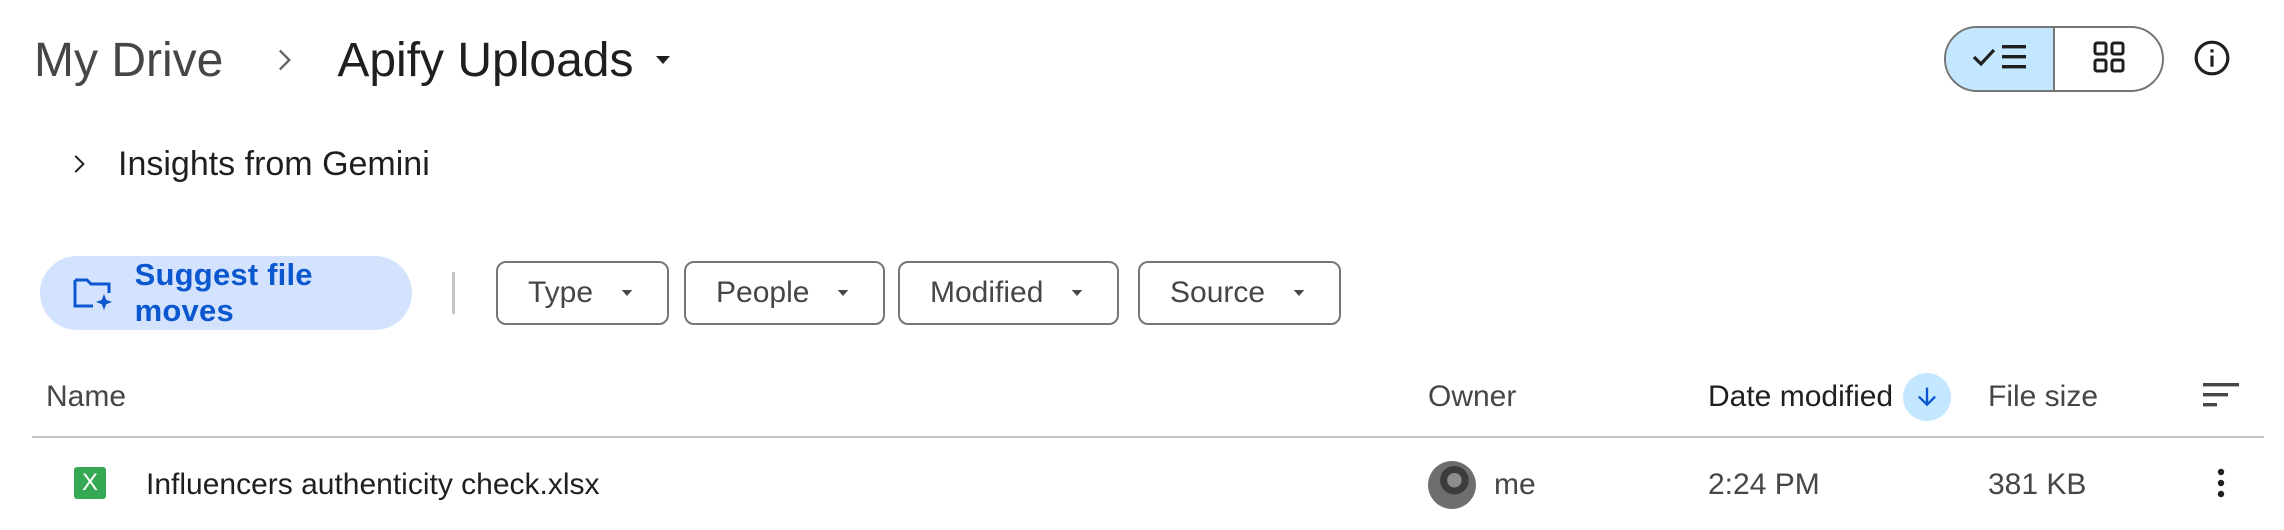 The height and width of the screenshot is (530, 2284). What do you see at coordinates (1482, 485) in the screenshot?
I see `owner-cell: me` at bounding box center [1482, 485].